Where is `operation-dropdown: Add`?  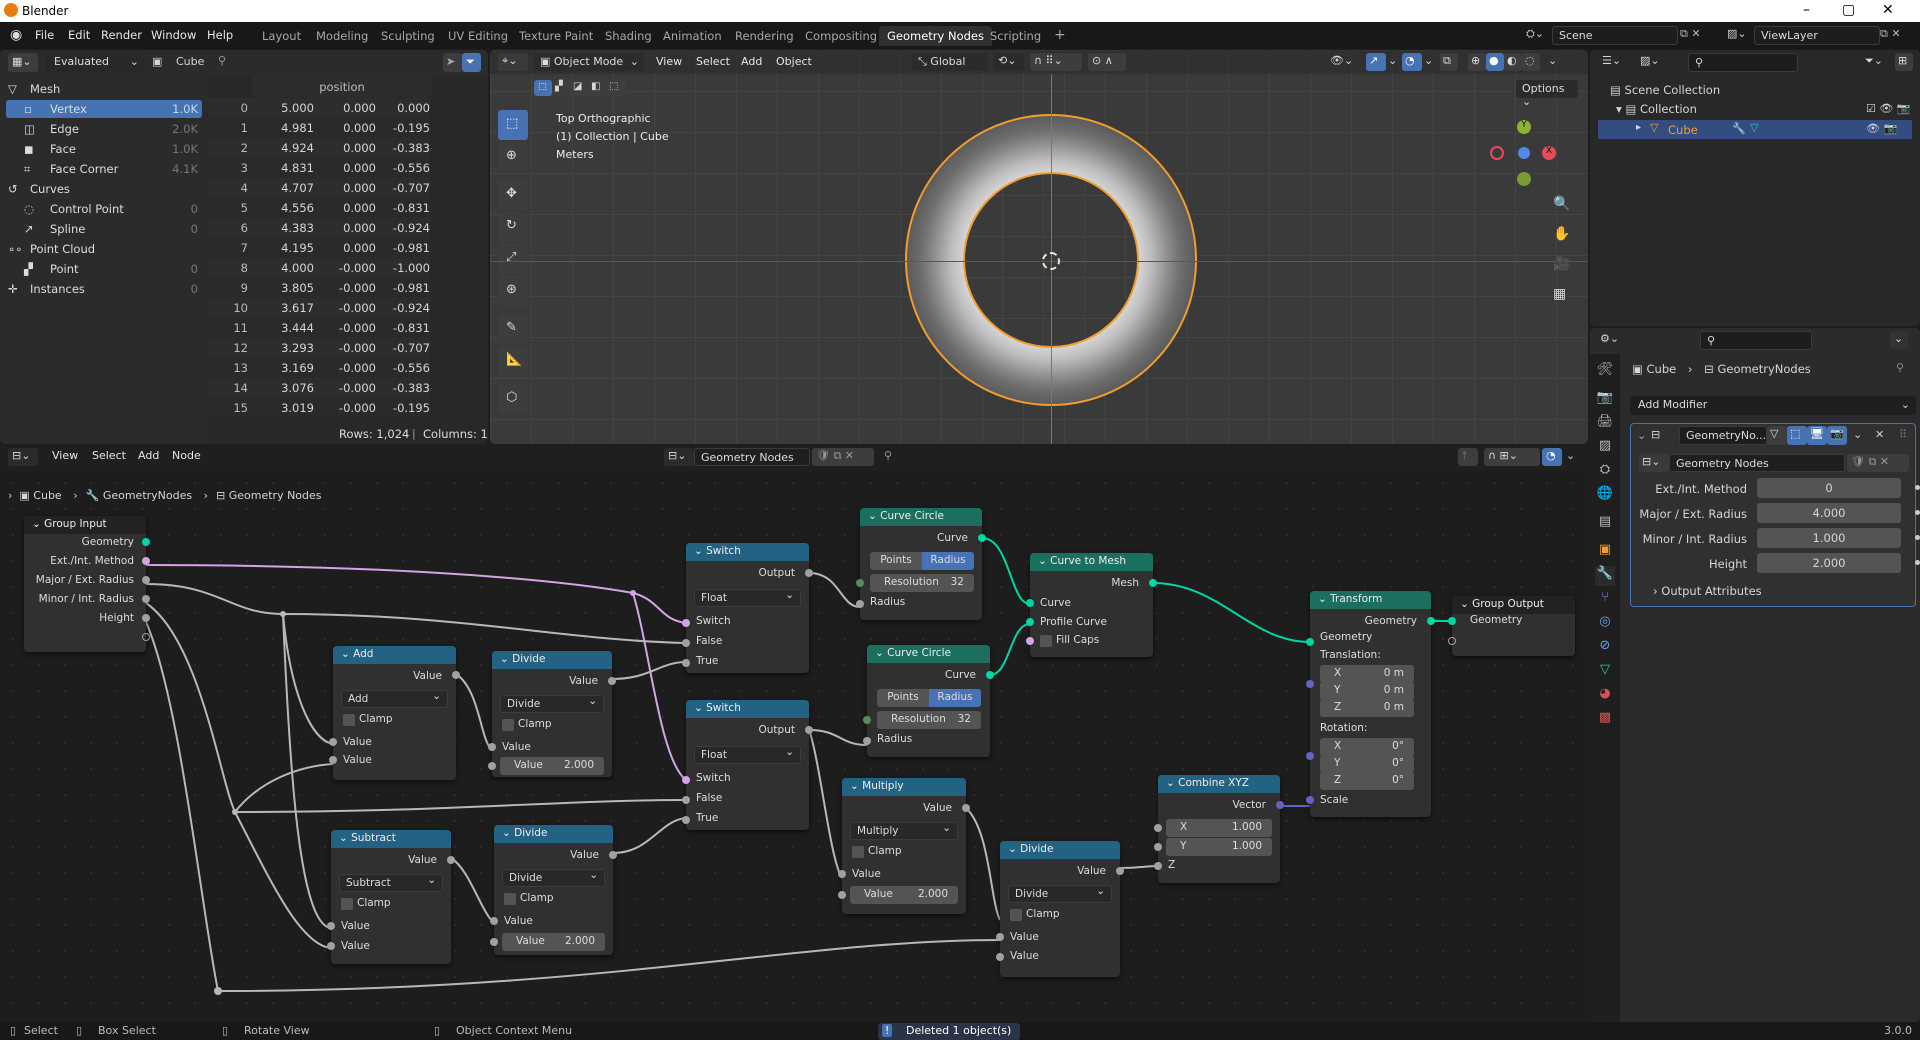 operation-dropdown: Add is located at coordinates (394, 699).